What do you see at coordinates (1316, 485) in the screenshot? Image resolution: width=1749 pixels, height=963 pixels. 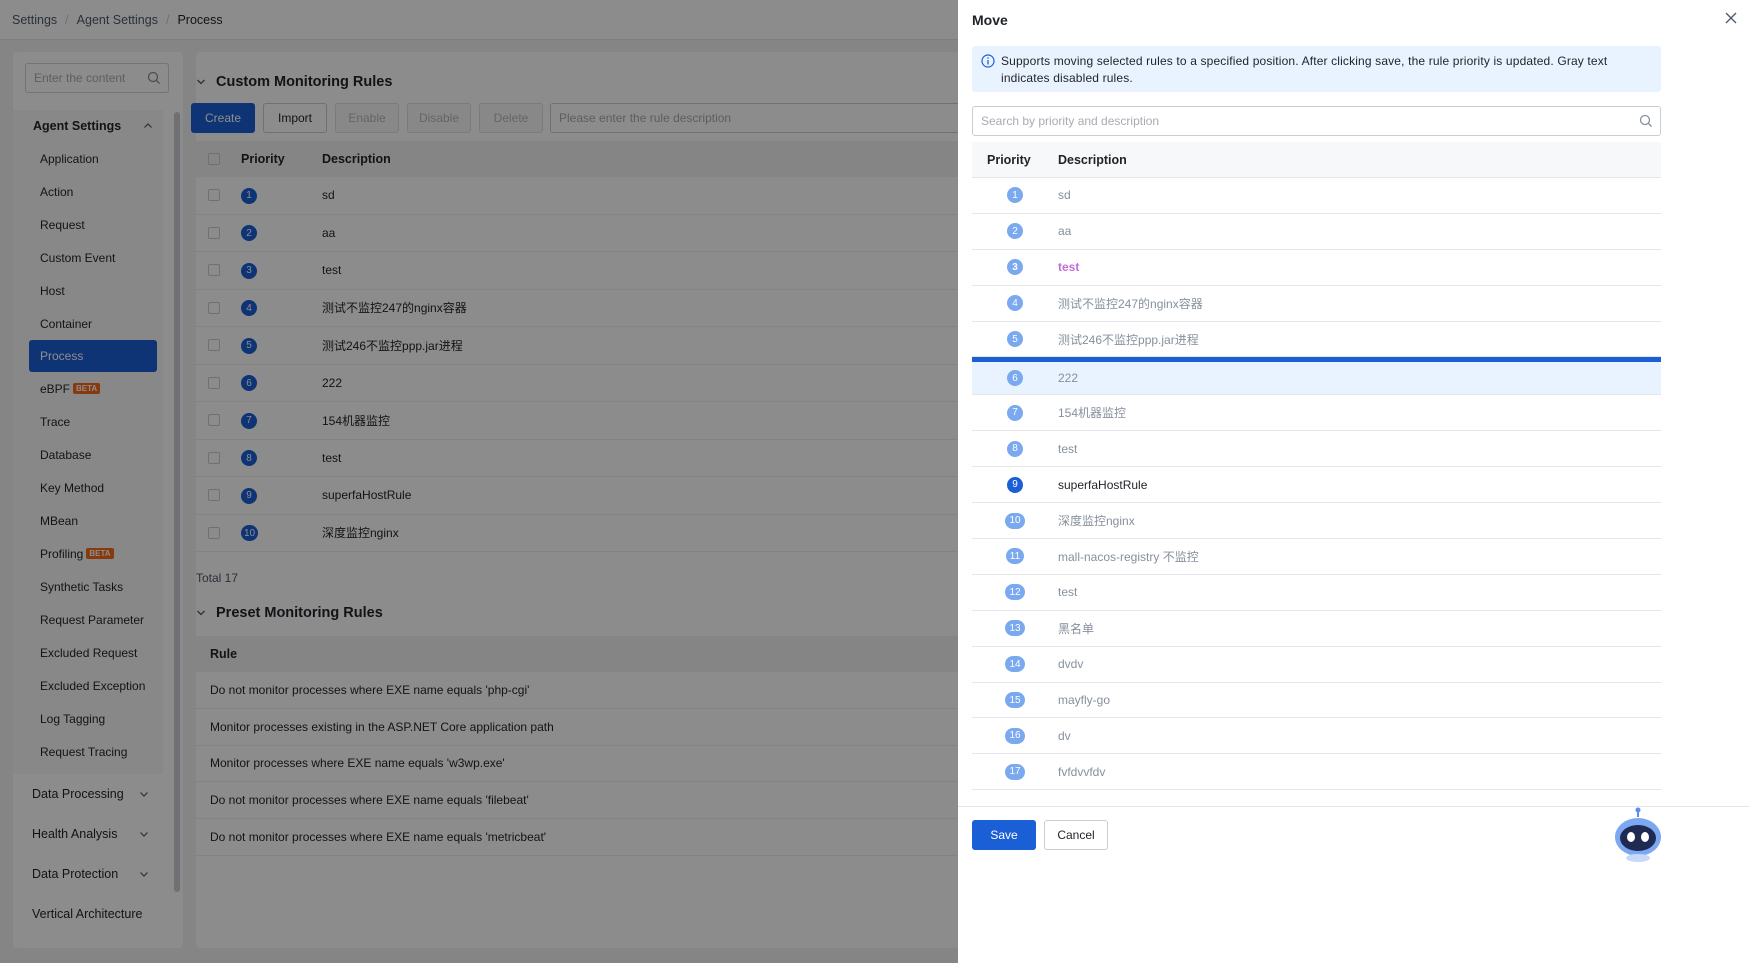 I see `rule-row: 9 superfaHostRule` at bounding box center [1316, 485].